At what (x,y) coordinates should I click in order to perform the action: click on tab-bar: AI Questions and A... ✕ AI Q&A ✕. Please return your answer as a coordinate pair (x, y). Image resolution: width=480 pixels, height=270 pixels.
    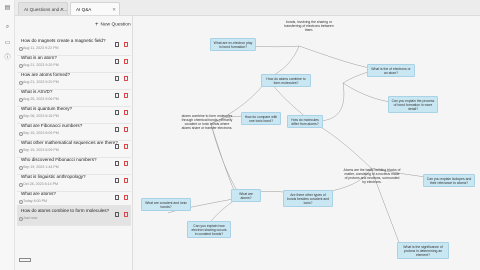
    Looking at the image, I should click on (247, 8).